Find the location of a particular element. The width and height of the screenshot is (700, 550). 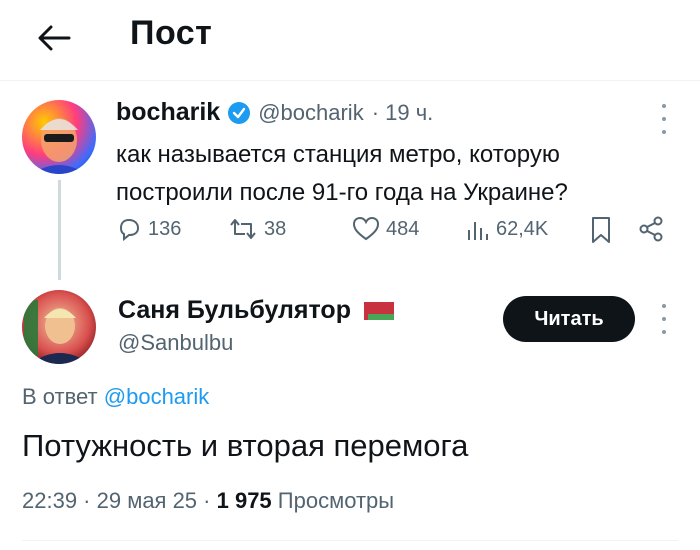

thread-connector is located at coordinates (59, 230).